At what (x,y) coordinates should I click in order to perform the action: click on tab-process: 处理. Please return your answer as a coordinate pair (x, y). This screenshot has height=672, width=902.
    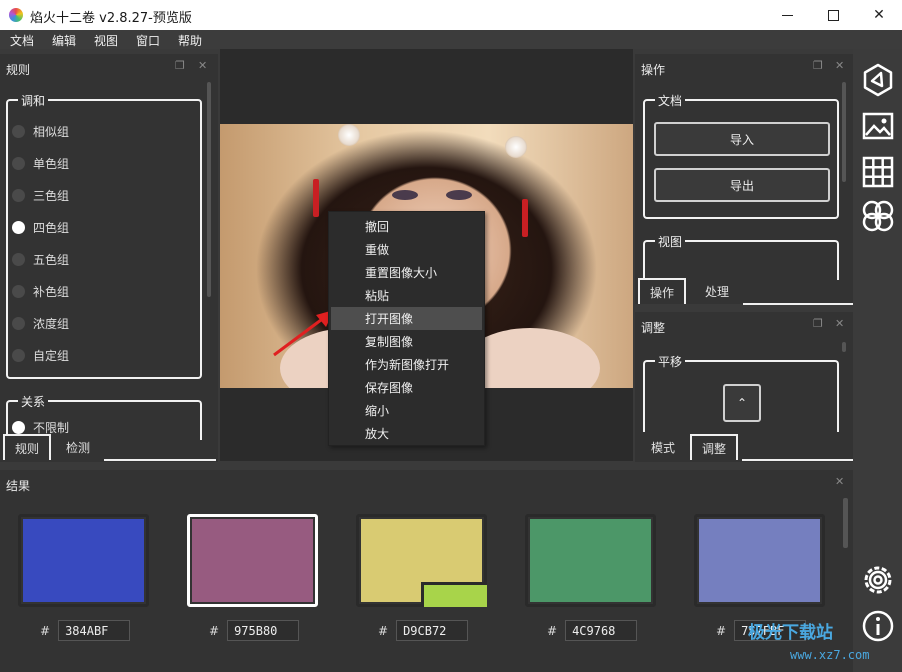
    Looking at the image, I should click on (717, 291).